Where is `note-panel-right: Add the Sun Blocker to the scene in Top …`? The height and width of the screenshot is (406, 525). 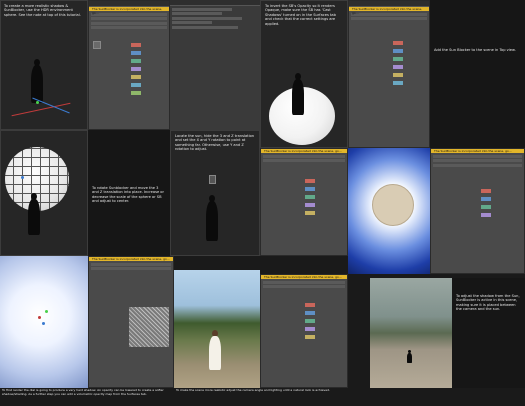
note-panel-right: Add the Sun Blocker to the scene in Top … is located at coordinates (477, 74).